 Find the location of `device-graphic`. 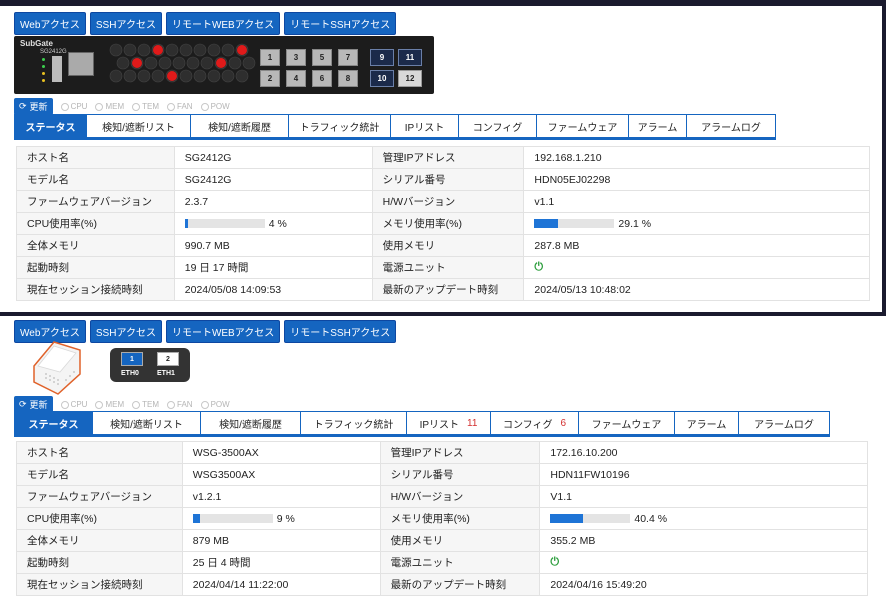

device-graphic is located at coordinates (57, 368).